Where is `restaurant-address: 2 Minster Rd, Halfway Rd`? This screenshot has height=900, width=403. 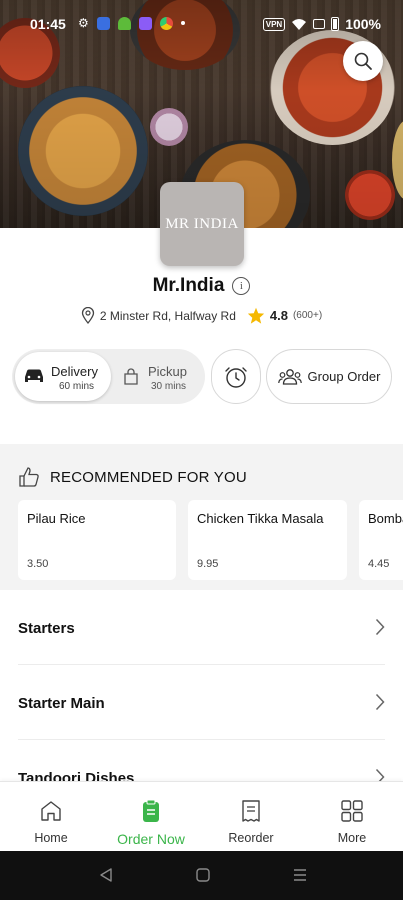
restaurant-address: 2 Minster Rd, Halfway Rd is located at coordinates (167, 315).